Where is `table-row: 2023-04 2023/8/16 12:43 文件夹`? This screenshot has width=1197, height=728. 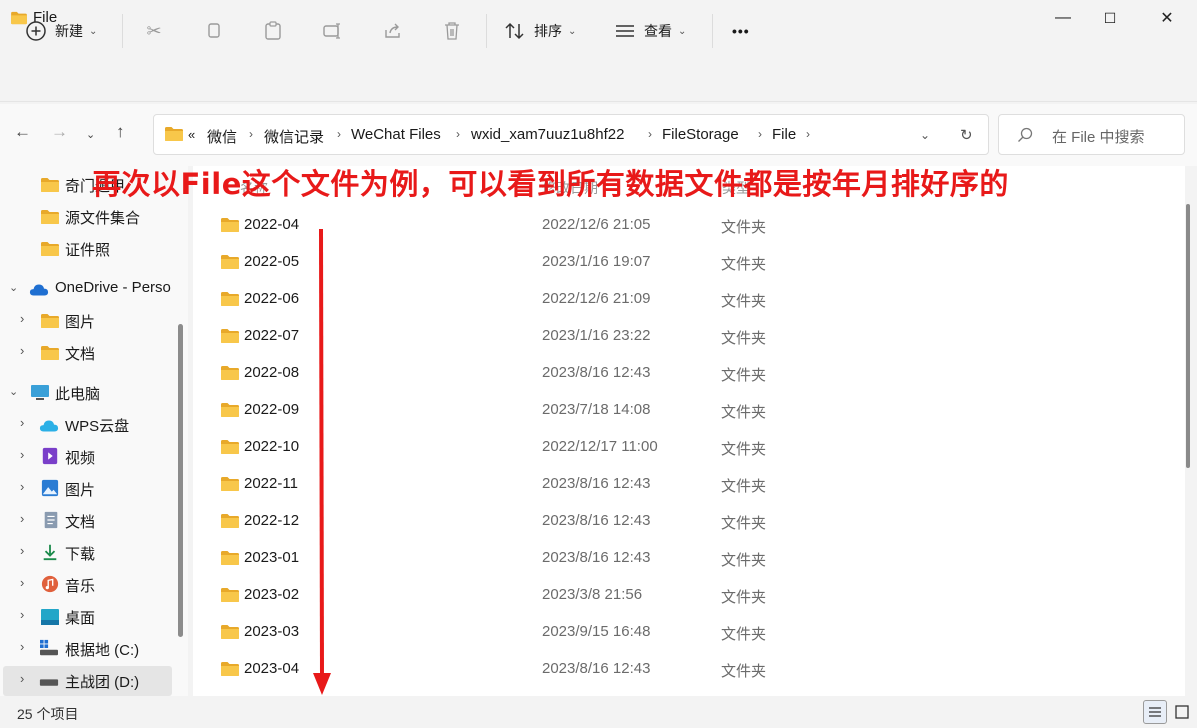 table-row: 2023-04 2023/8/16 12:43 文件夹 is located at coordinates (658, 670).